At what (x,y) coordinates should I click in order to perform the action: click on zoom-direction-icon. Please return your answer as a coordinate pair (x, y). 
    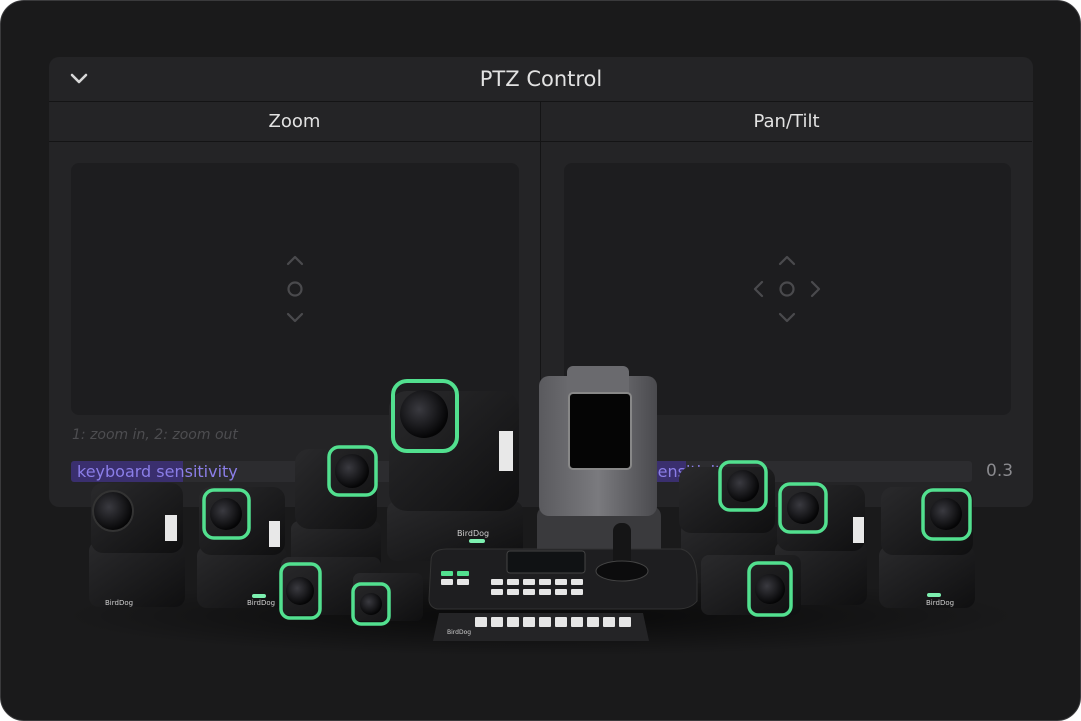
    Looking at the image, I should click on (295, 289).